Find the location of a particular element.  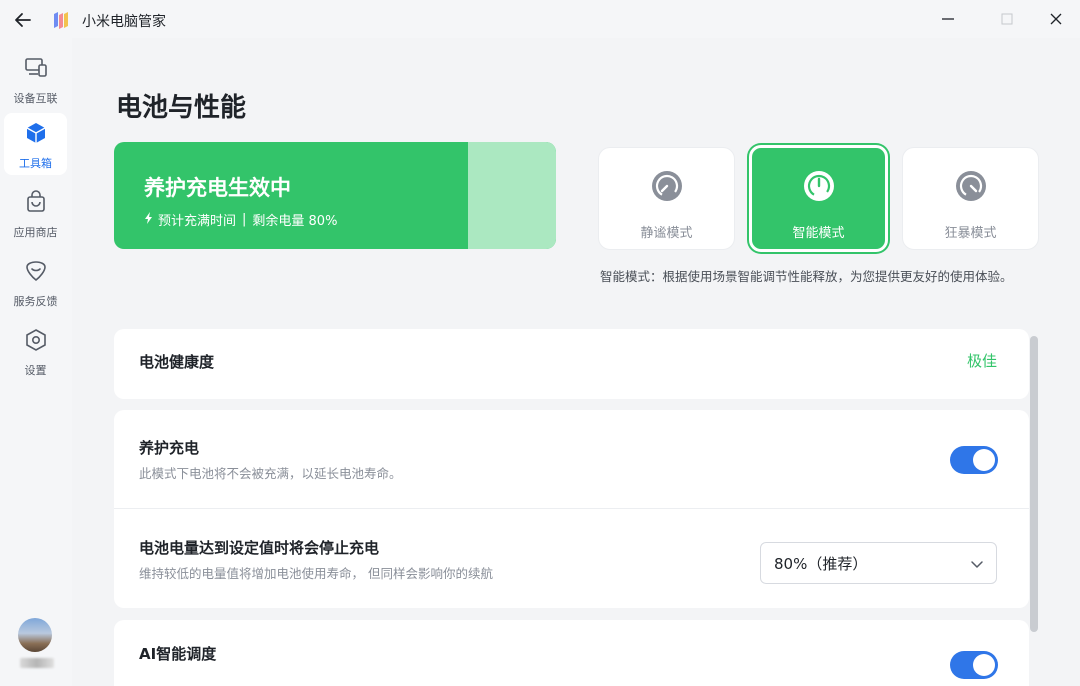

sidebar-item-toolbox: 工具箱 is located at coordinates (35, 144).